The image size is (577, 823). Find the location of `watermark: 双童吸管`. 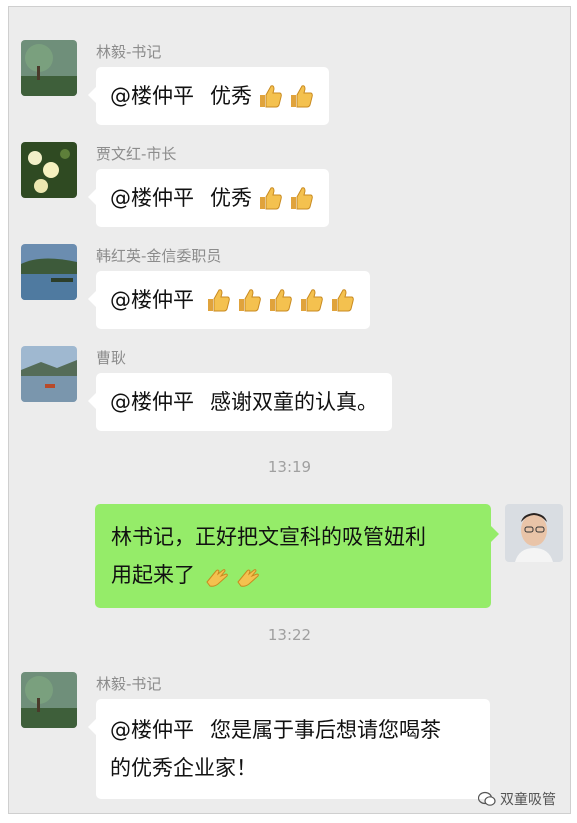

watermark: 双童吸管 is located at coordinates (517, 799).